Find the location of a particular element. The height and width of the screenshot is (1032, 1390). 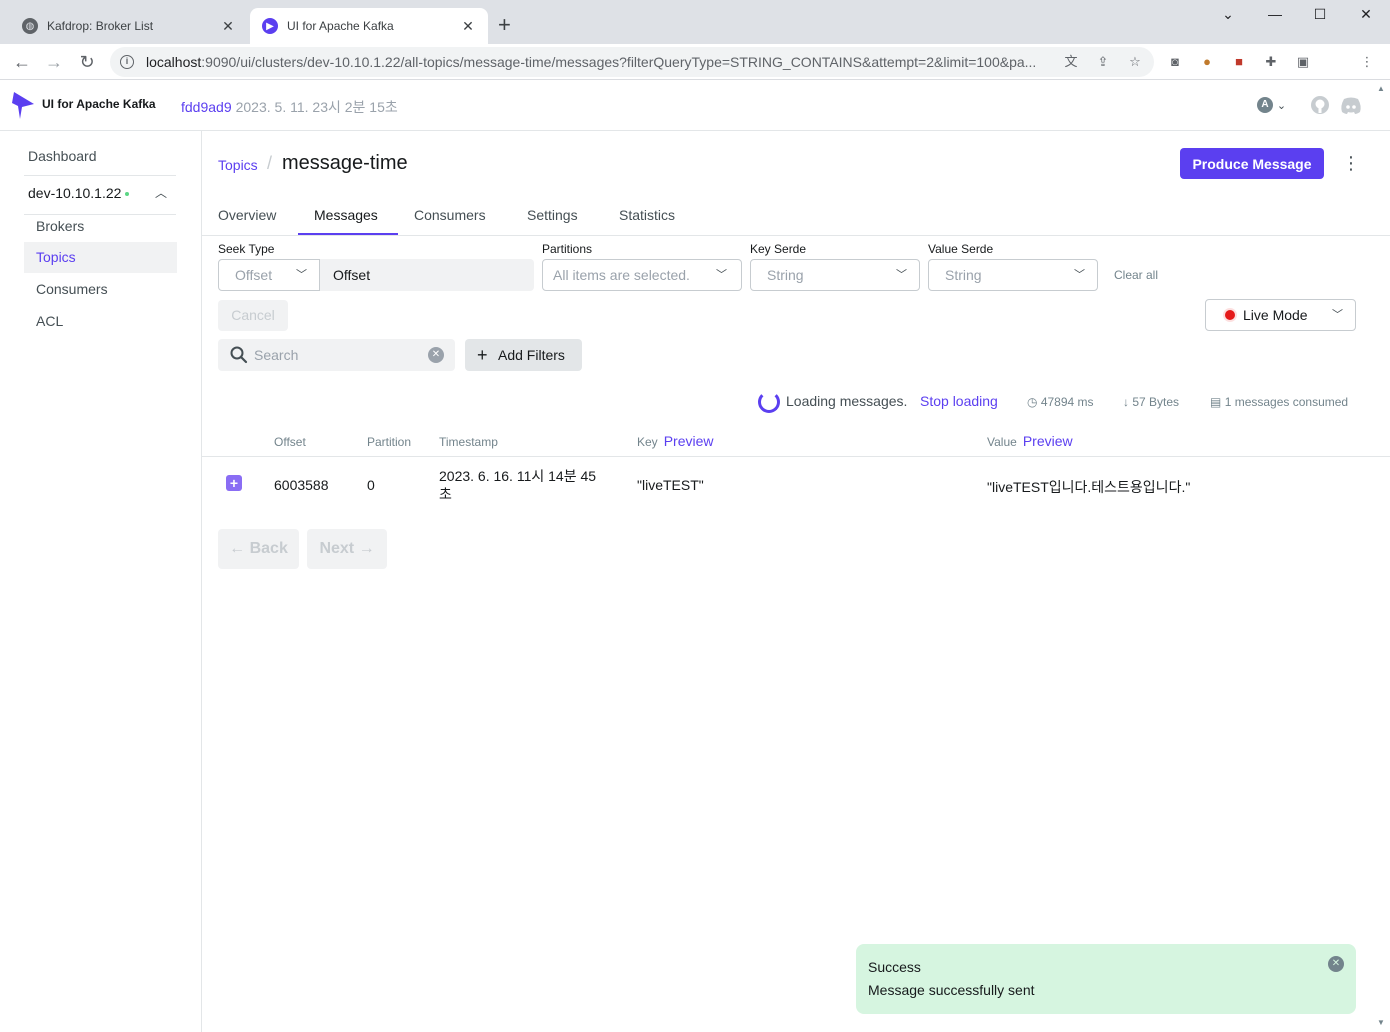

sidebar-item-brokers: Brokers is located at coordinates (100, 226).